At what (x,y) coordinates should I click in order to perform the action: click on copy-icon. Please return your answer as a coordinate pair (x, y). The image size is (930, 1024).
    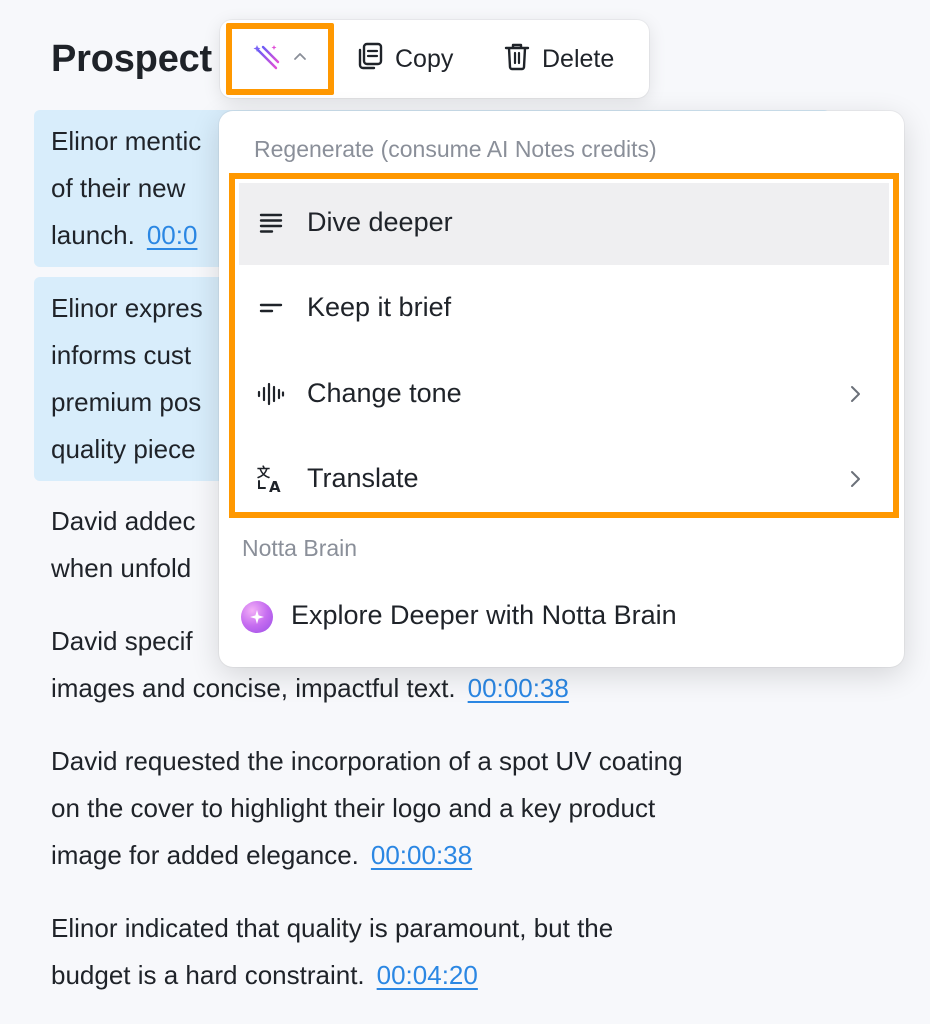
    Looking at the image, I should click on (370, 59).